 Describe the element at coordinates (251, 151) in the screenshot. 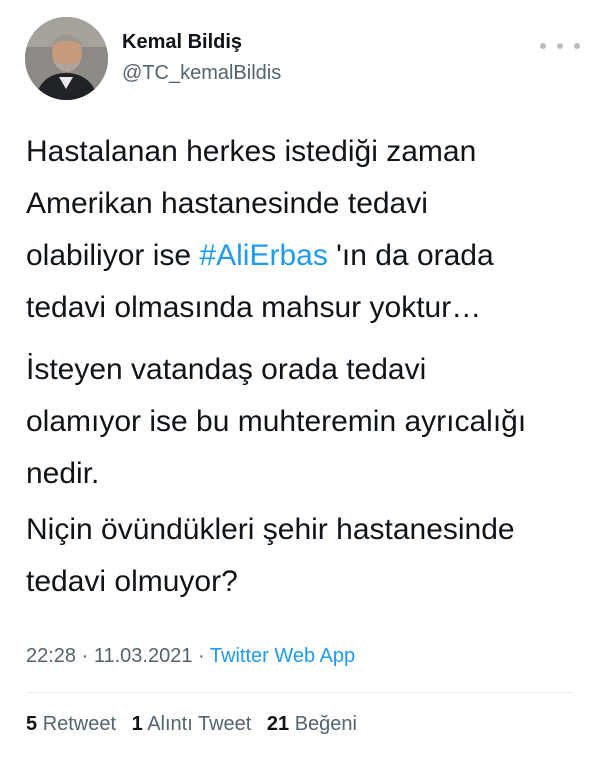

I see `tweet-line: Hastalanan herkes istediği zaman` at that location.